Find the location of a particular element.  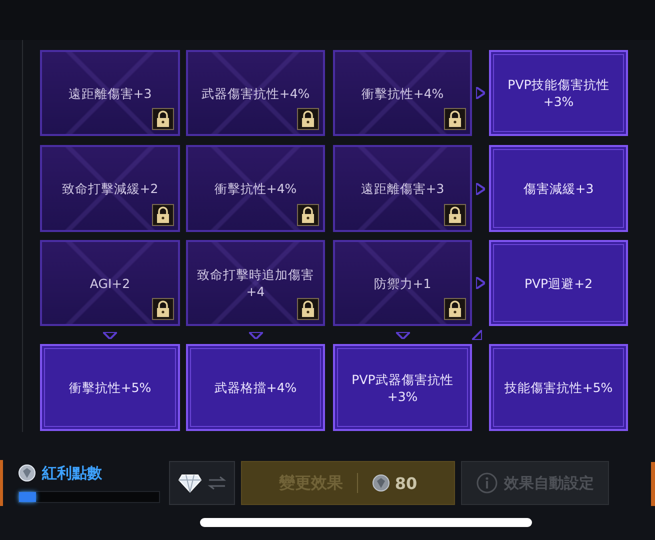

effect-label: AGI+2 is located at coordinates (110, 283).